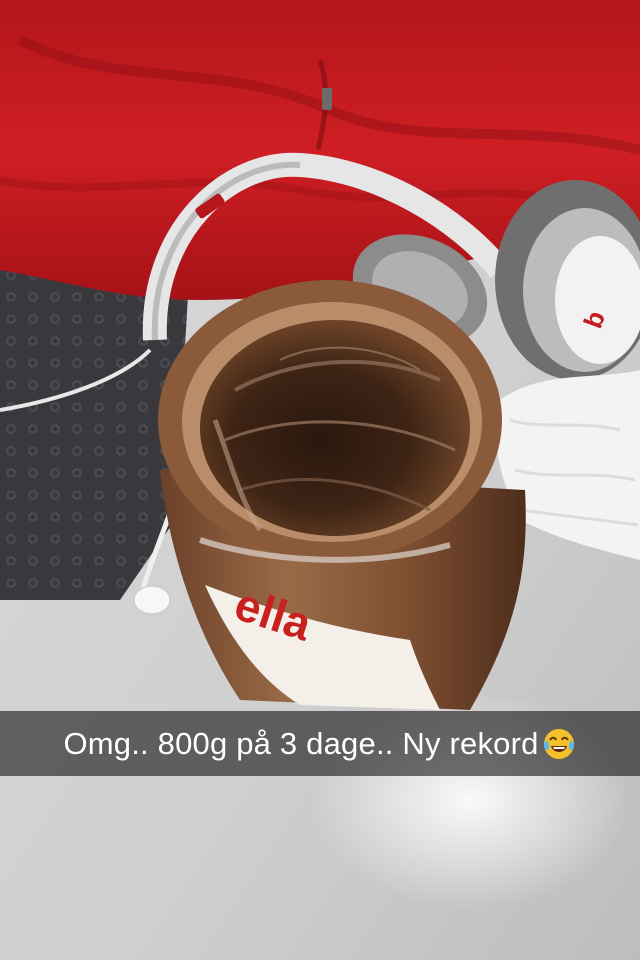 The width and height of the screenshot is (640, 960). What do you see at coordinates (152, 600) in the screenshot?
I see `white-earbud` at bounding box center [152, 600].